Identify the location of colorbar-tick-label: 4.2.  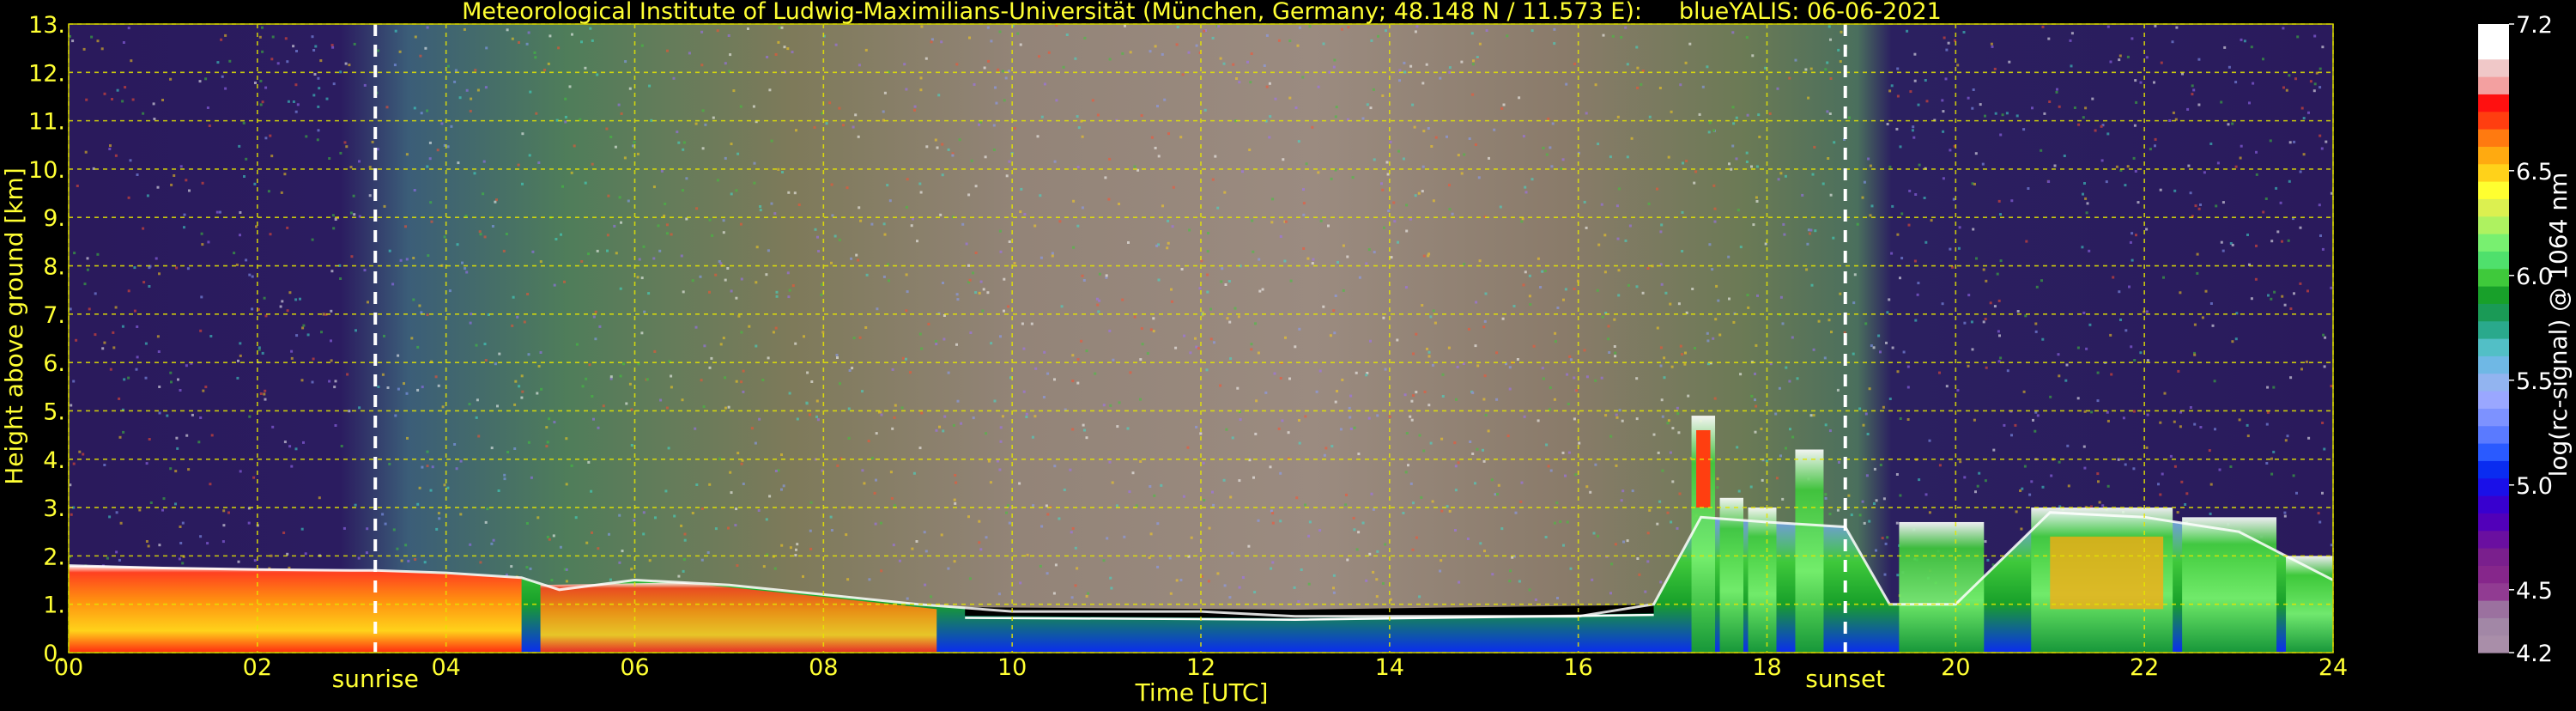
(2534, 654).